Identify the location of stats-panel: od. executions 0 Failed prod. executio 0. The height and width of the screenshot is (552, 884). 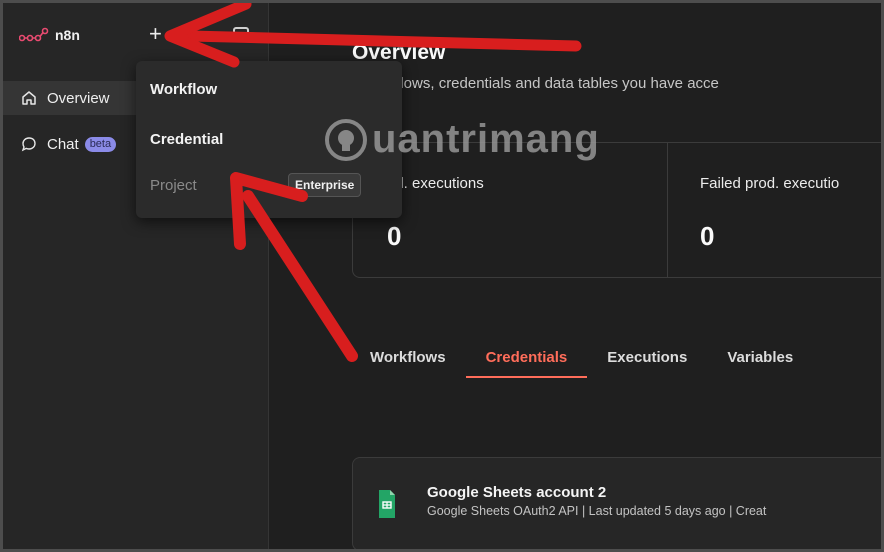
(618, 210).